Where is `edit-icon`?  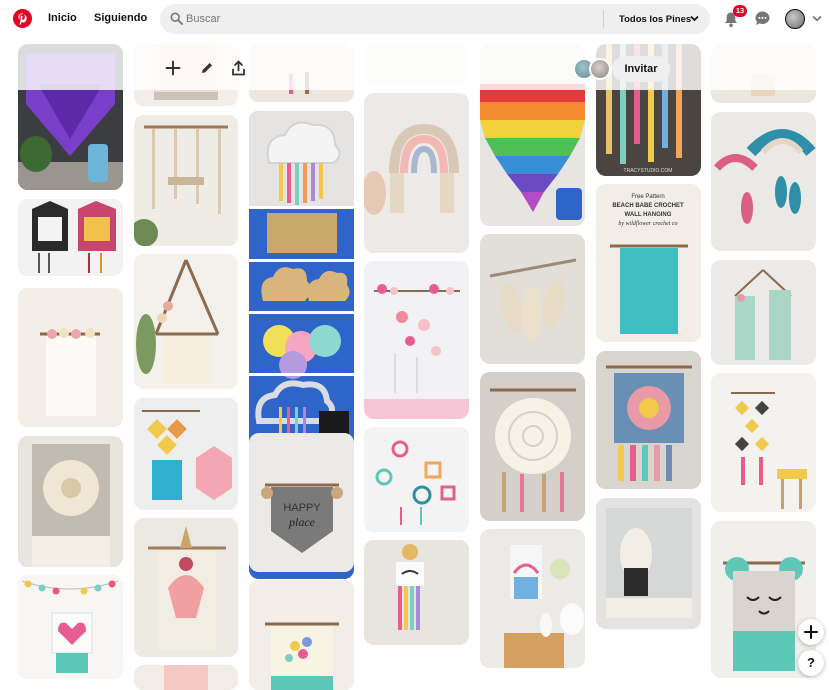
edit-icon is located at coordinates (207, 68).